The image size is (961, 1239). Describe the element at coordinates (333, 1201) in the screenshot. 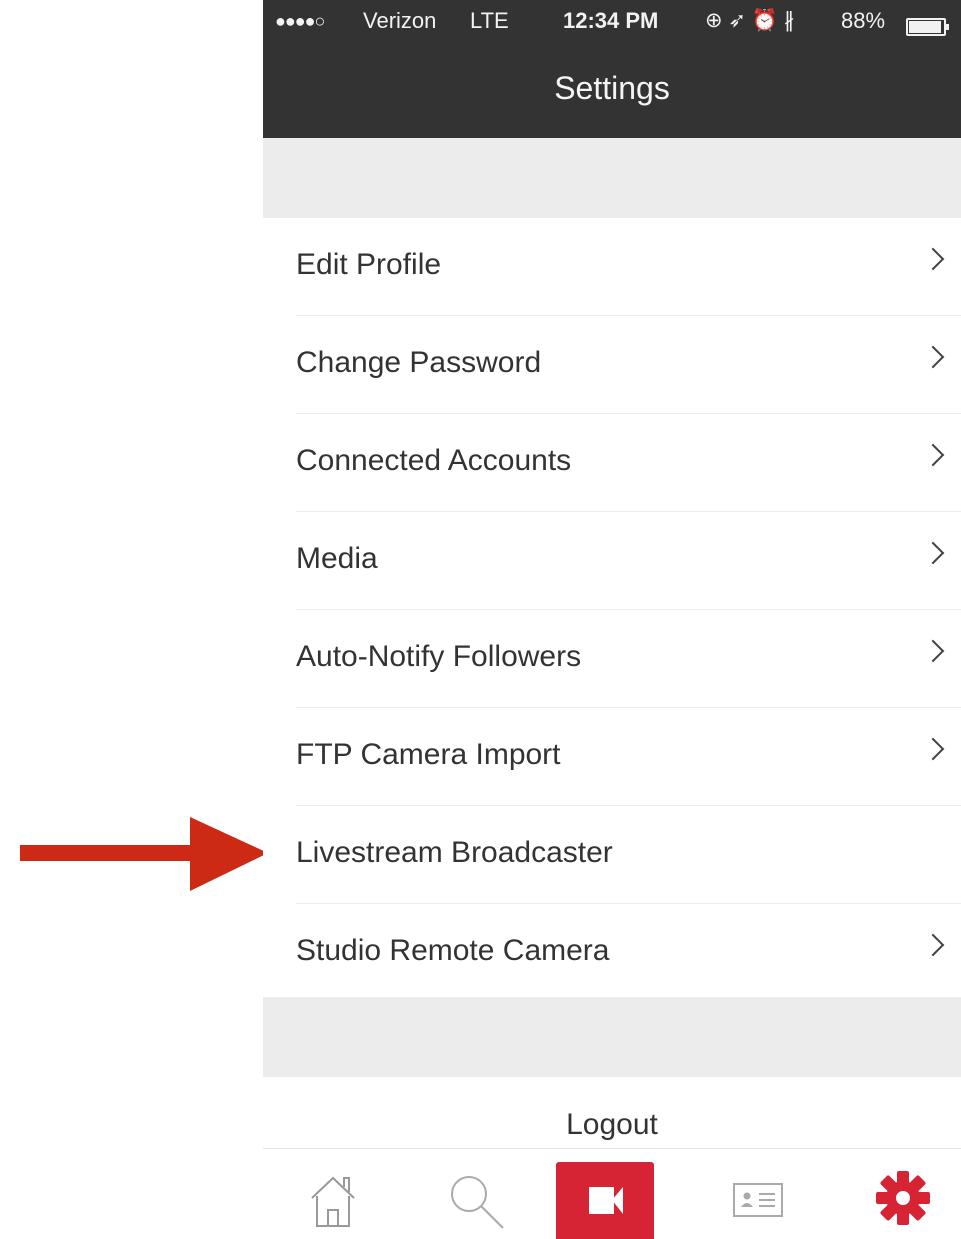

I see `home-icon` at that location.